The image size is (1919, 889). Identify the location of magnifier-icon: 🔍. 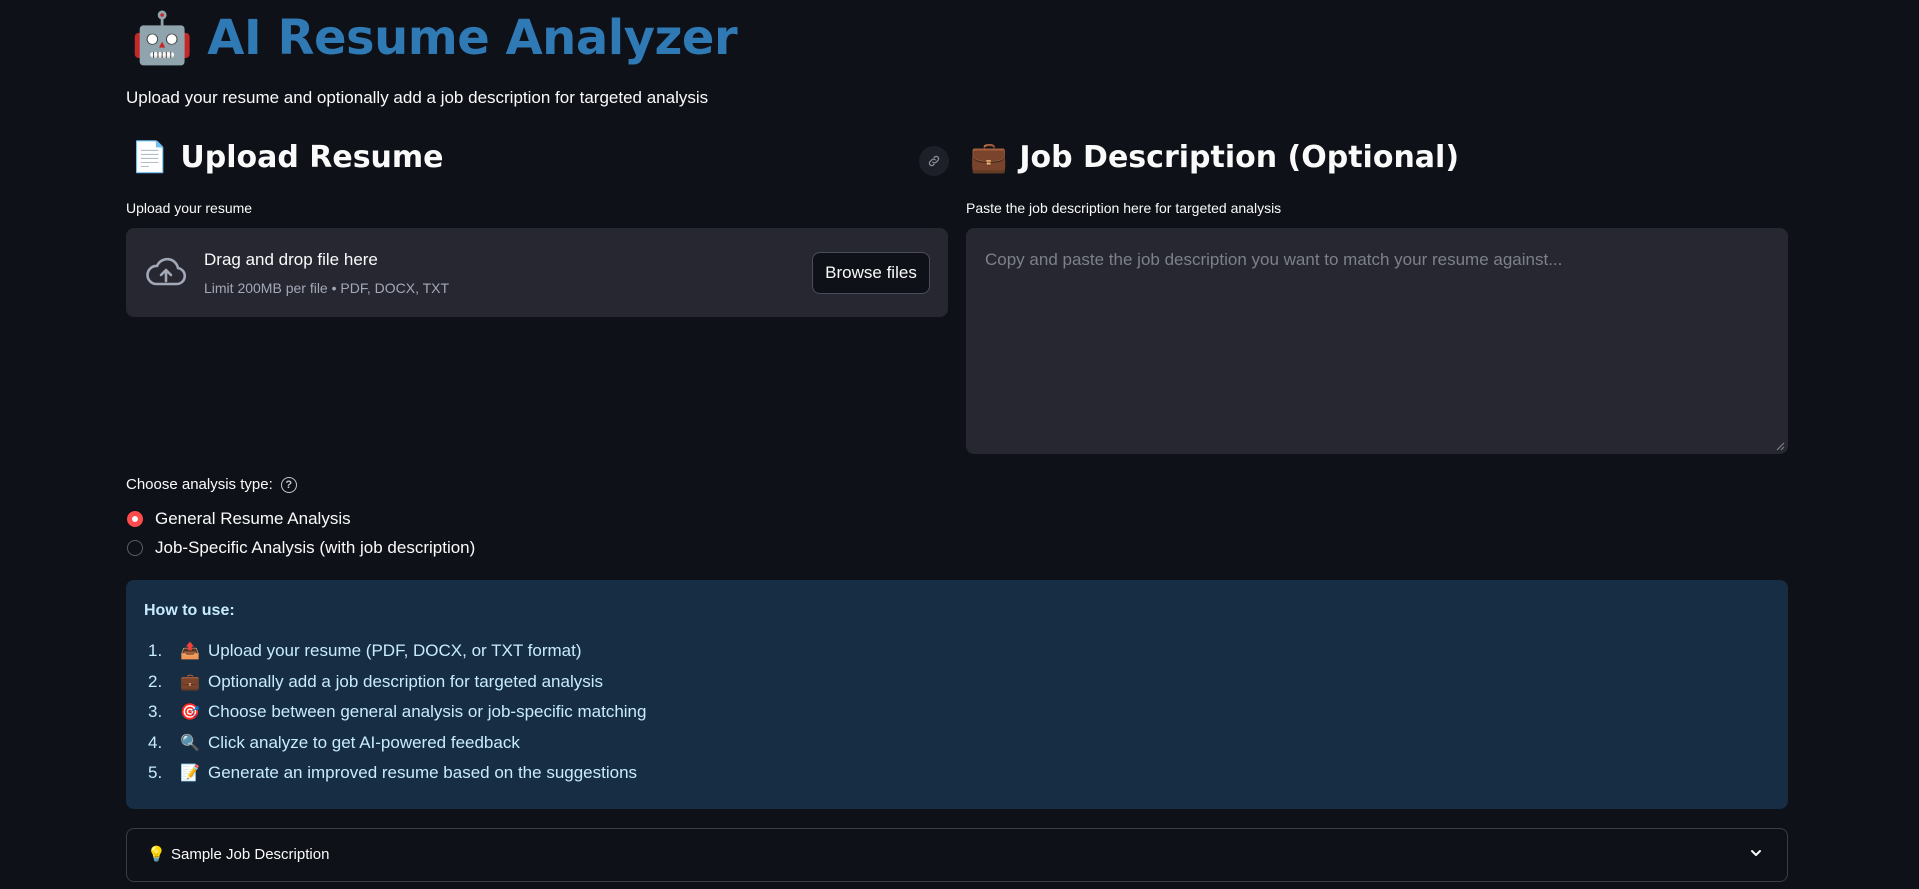
(190, 743).